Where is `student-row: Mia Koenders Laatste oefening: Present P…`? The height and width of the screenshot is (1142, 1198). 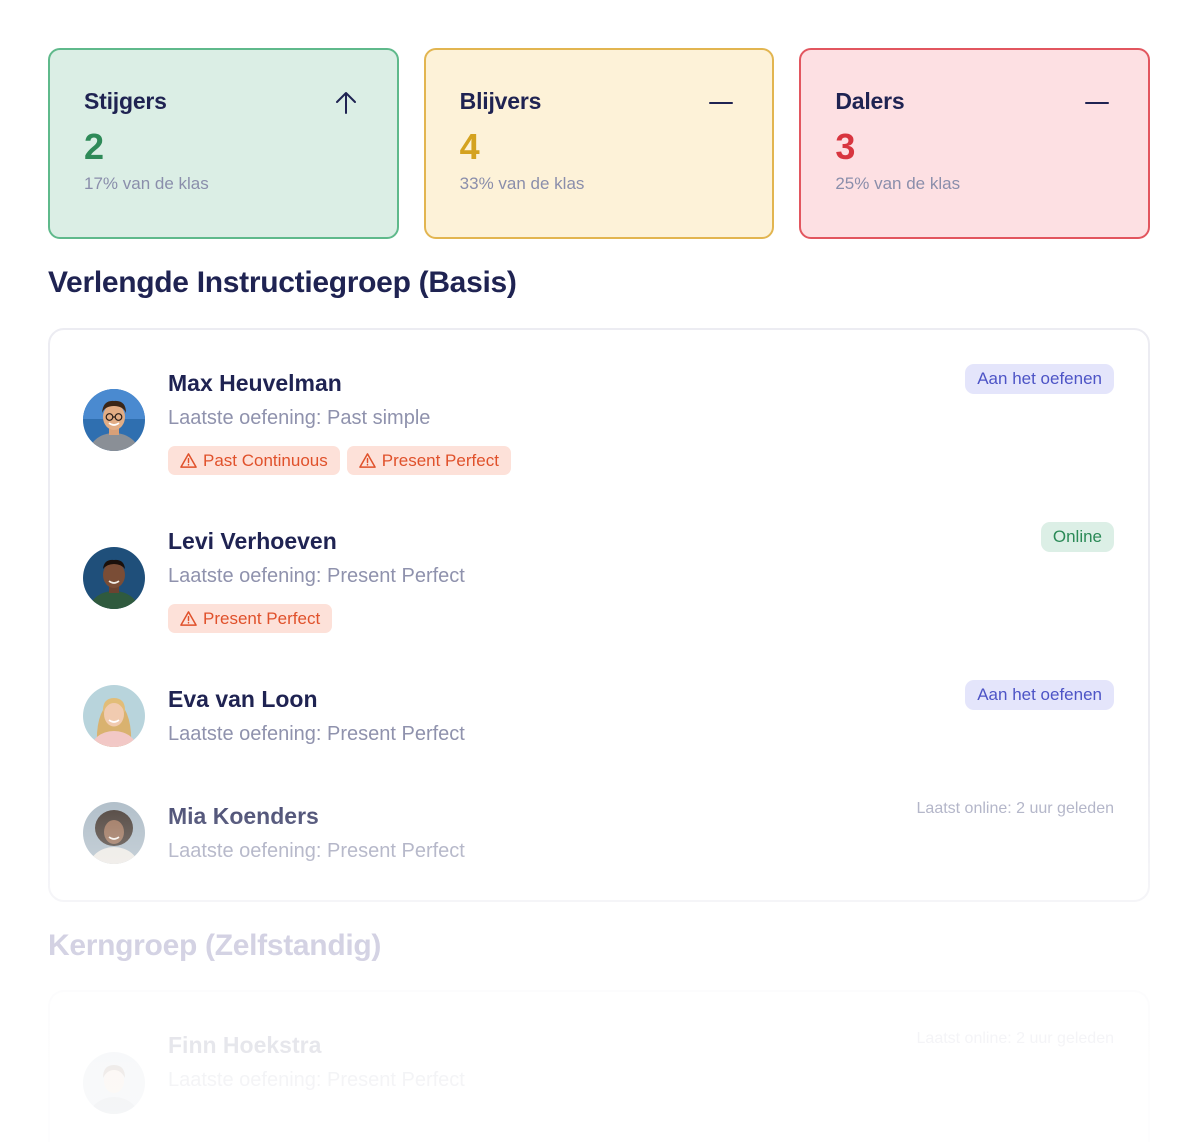
student-row: Mia Koenders Laatste oefening: Present P… is located at coordinates (599, 828).